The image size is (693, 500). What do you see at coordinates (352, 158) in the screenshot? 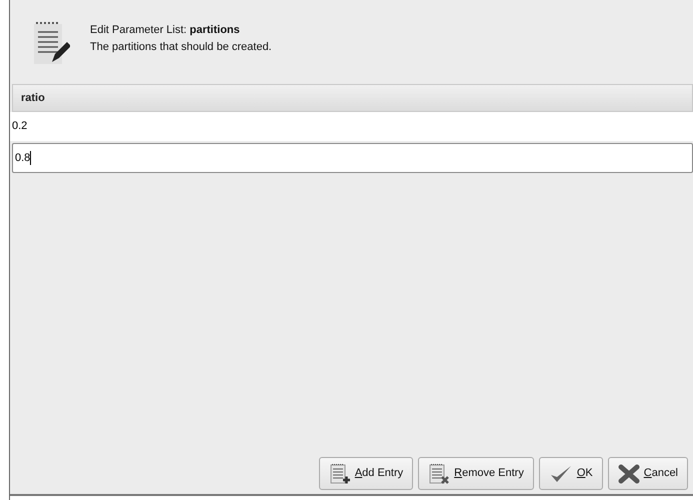
I see `cell-input: 0.8` at bounding box center [352, 158].